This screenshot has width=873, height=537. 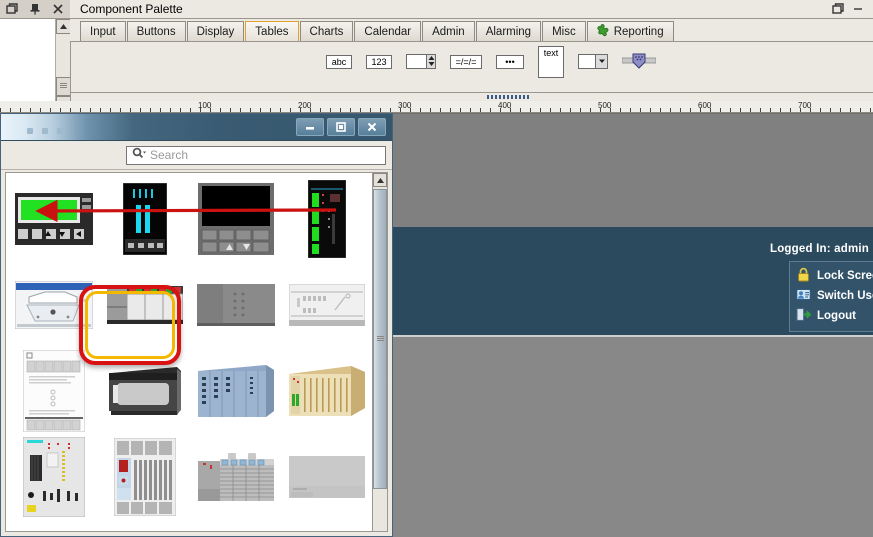 I want to click on component-schematic-diagram, so click(x=326, y=306).